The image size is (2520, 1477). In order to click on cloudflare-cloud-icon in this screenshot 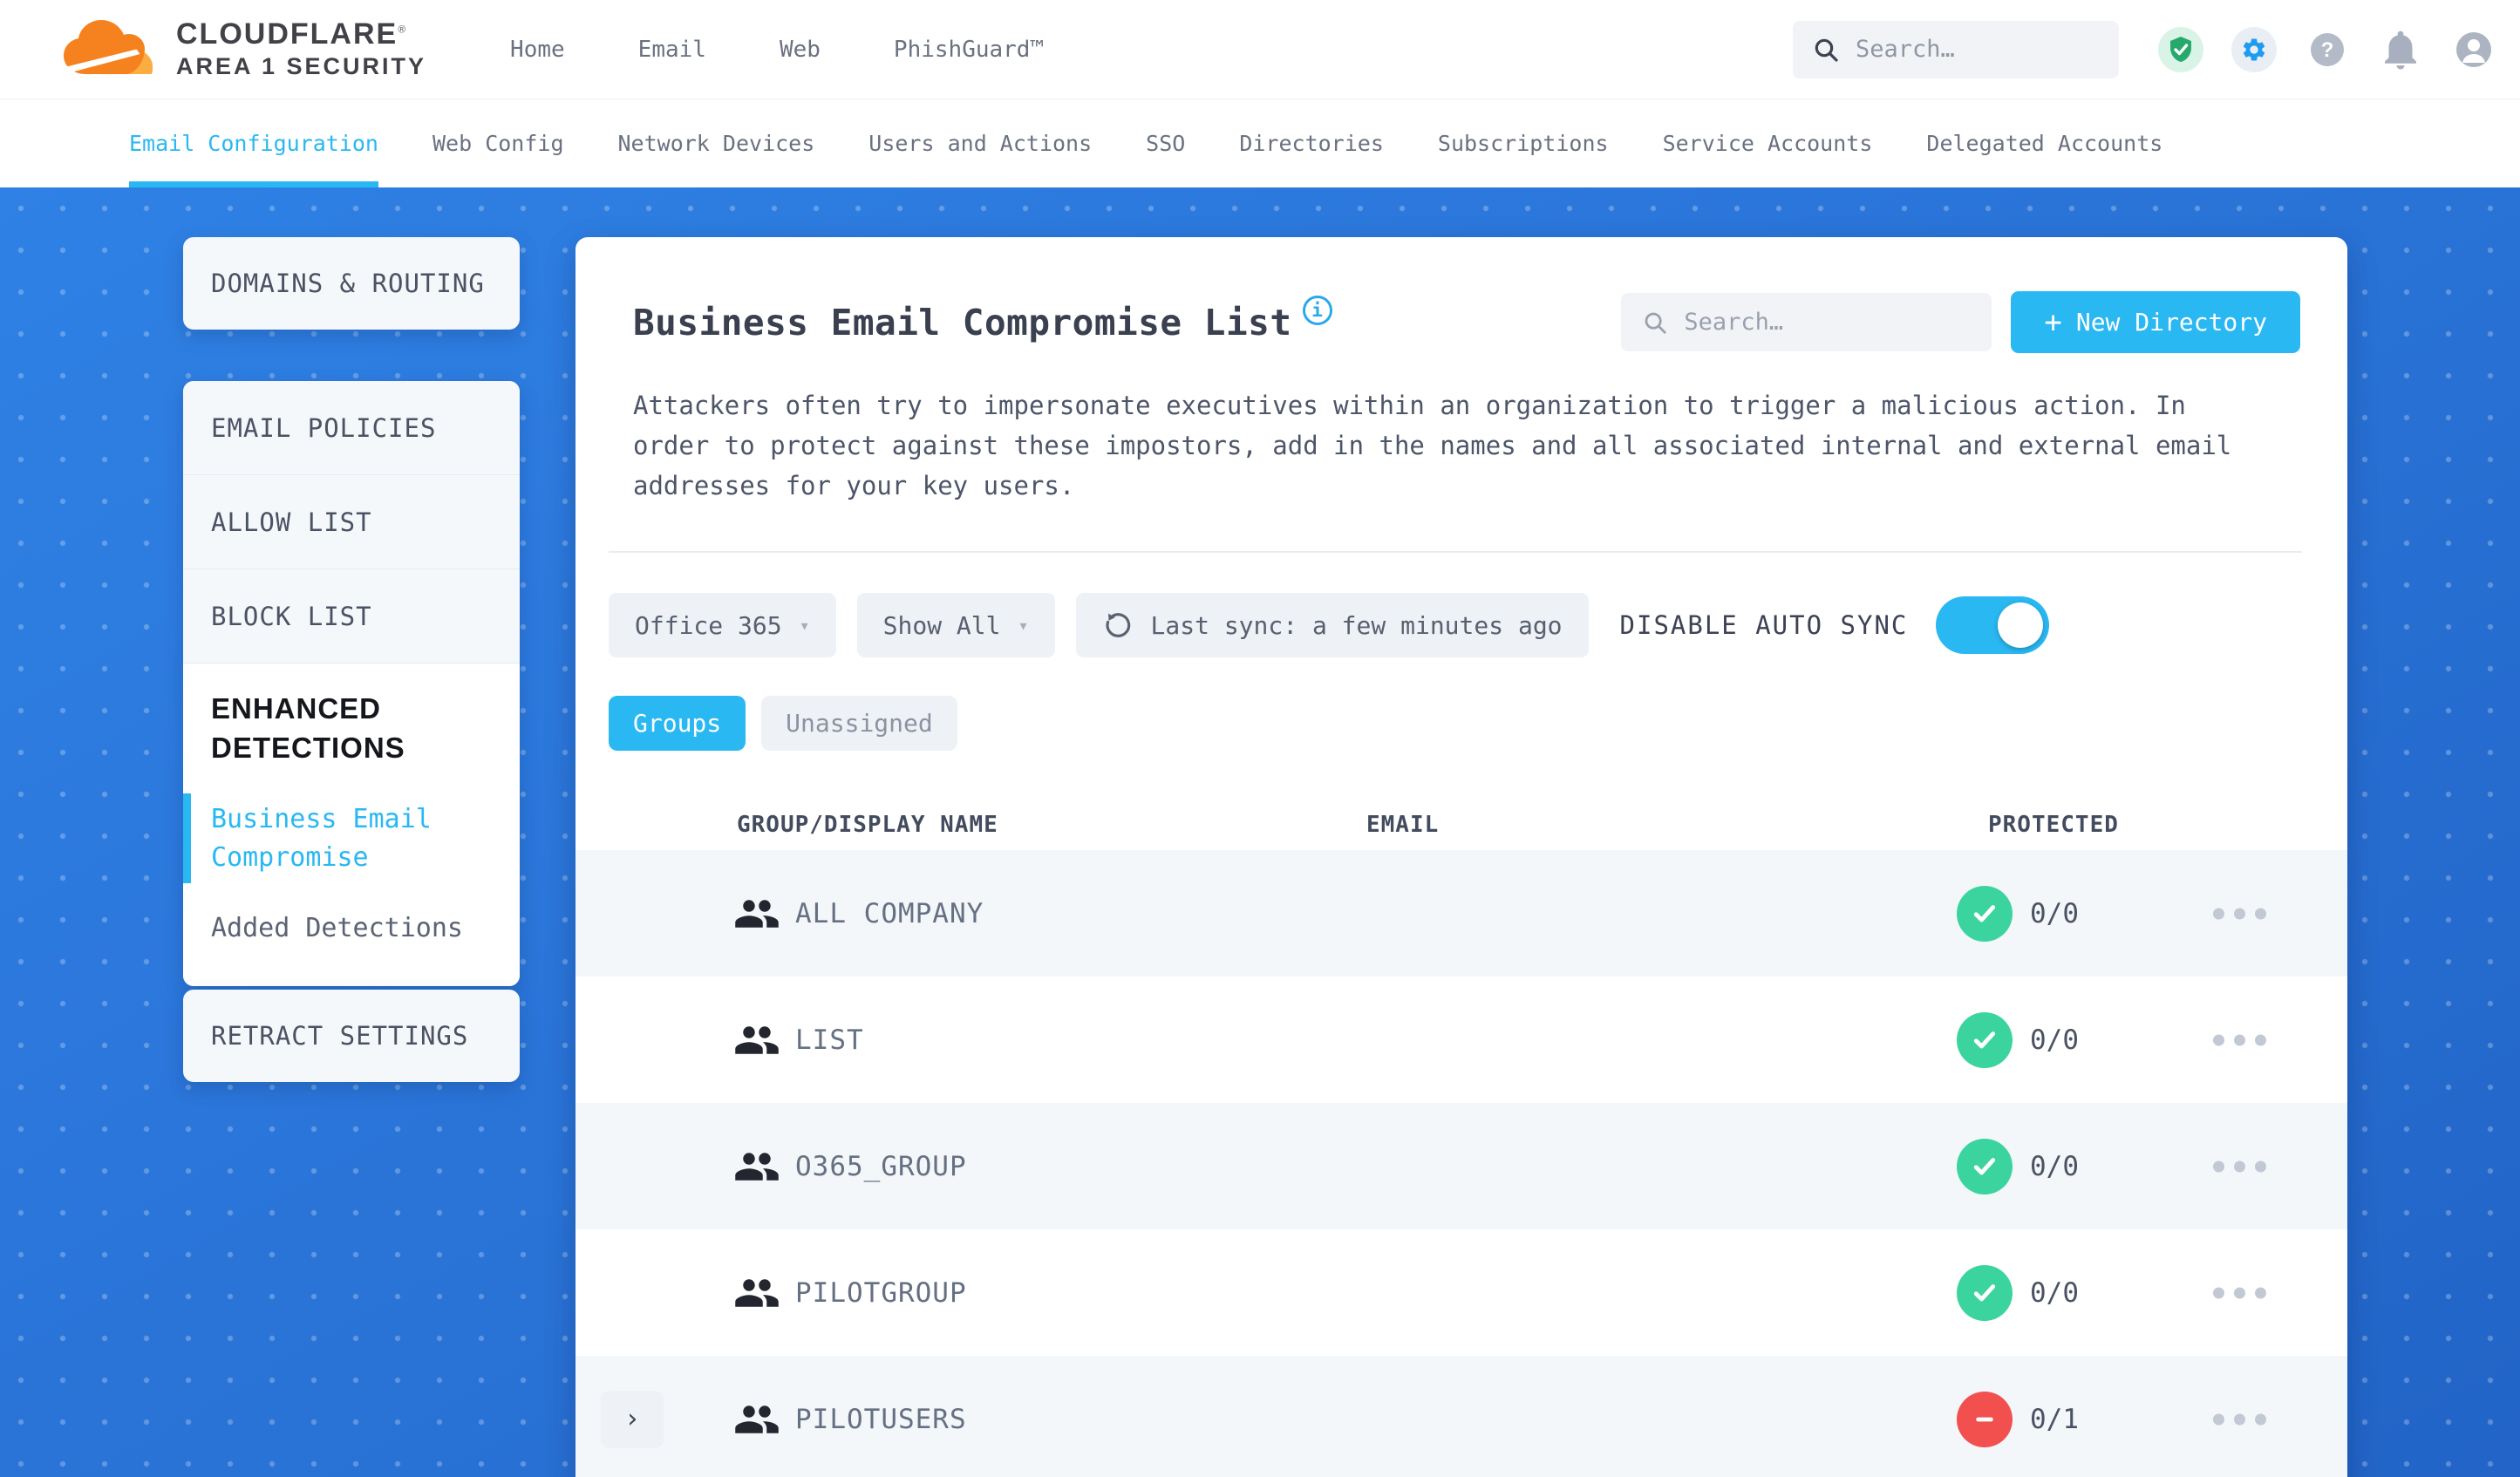, I will do `click(108, 46)`.